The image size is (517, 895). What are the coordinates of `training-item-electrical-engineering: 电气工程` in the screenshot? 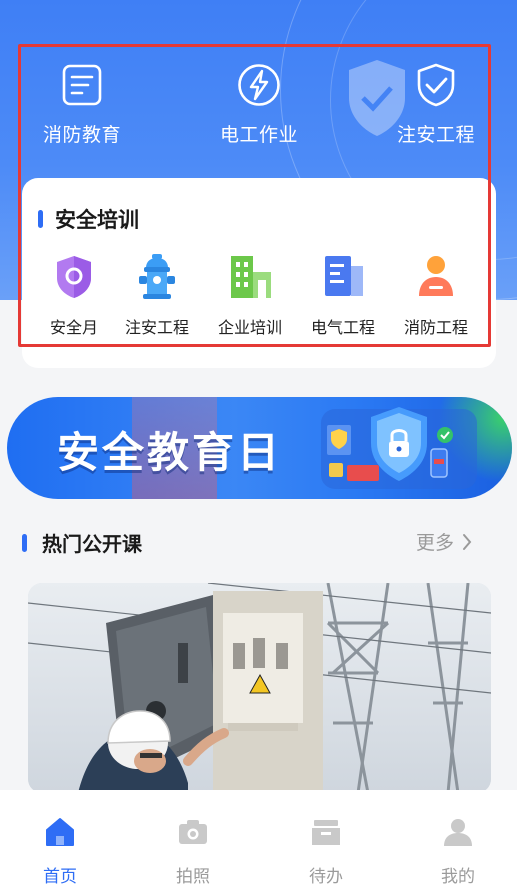 It's located at (343, 295).